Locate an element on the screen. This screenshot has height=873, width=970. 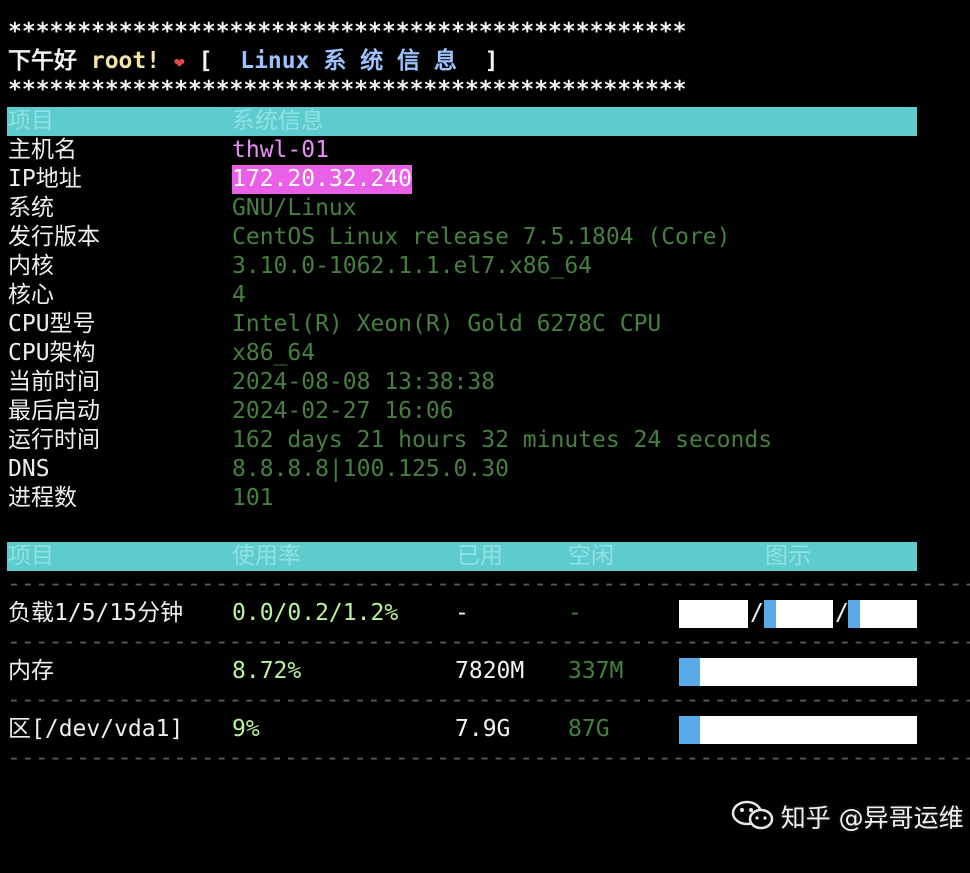
usage-used: 7820M is located at coordinates (490, 671).